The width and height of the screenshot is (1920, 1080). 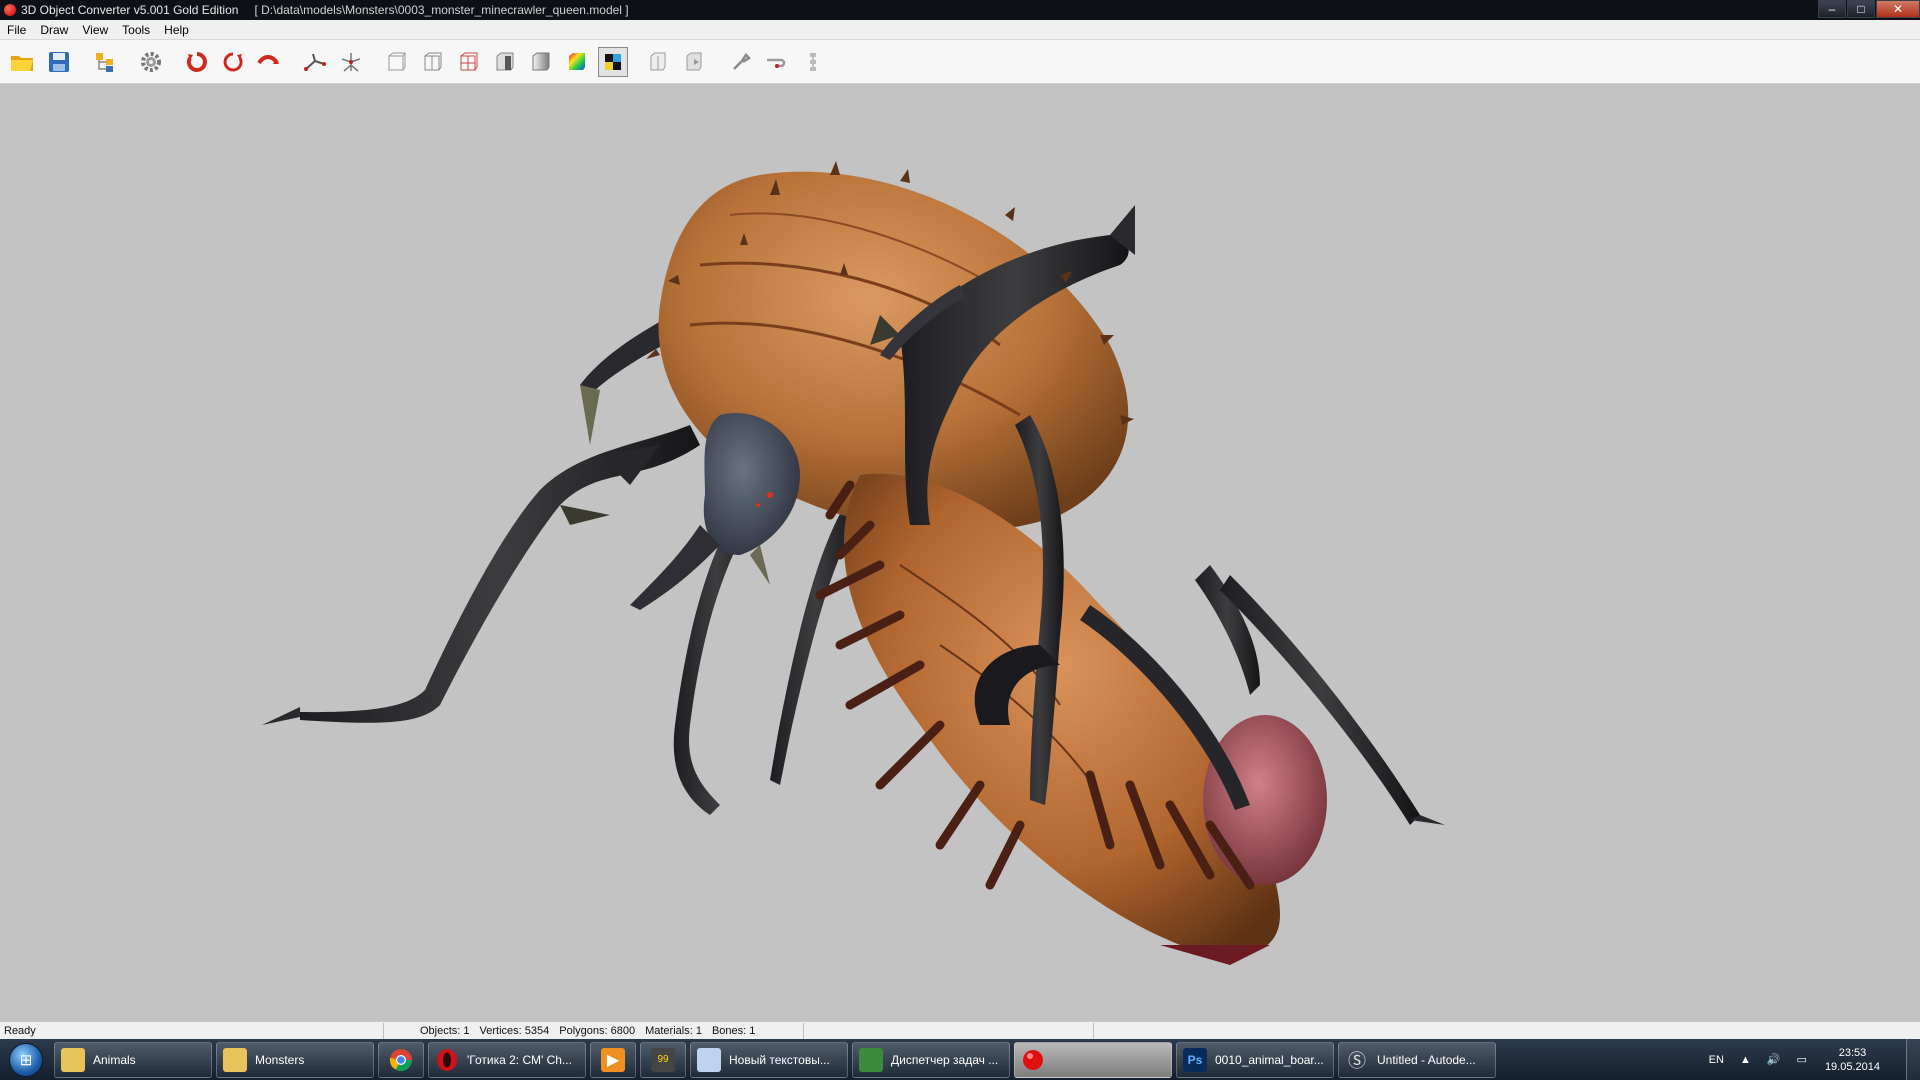 What do you see at coordinates (16, 30) in the screenshot?
I see `menu-file: File` at bounding box center [16, 30].